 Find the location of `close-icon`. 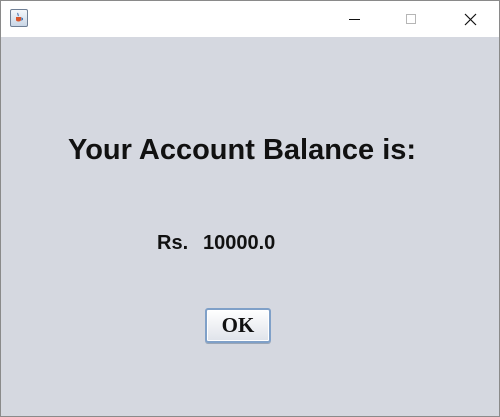

close-icon is located at coordinates (470, 19).